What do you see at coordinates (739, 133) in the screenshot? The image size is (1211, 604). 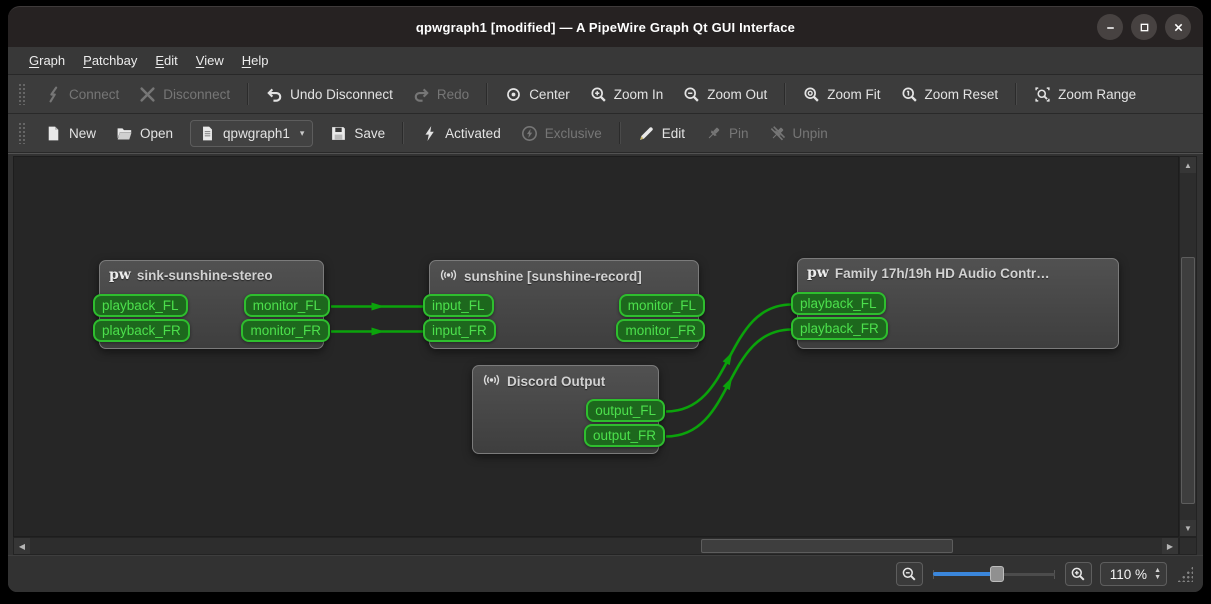 I see `toolbar-button-label: Pin` at bounding box center [739, 133].